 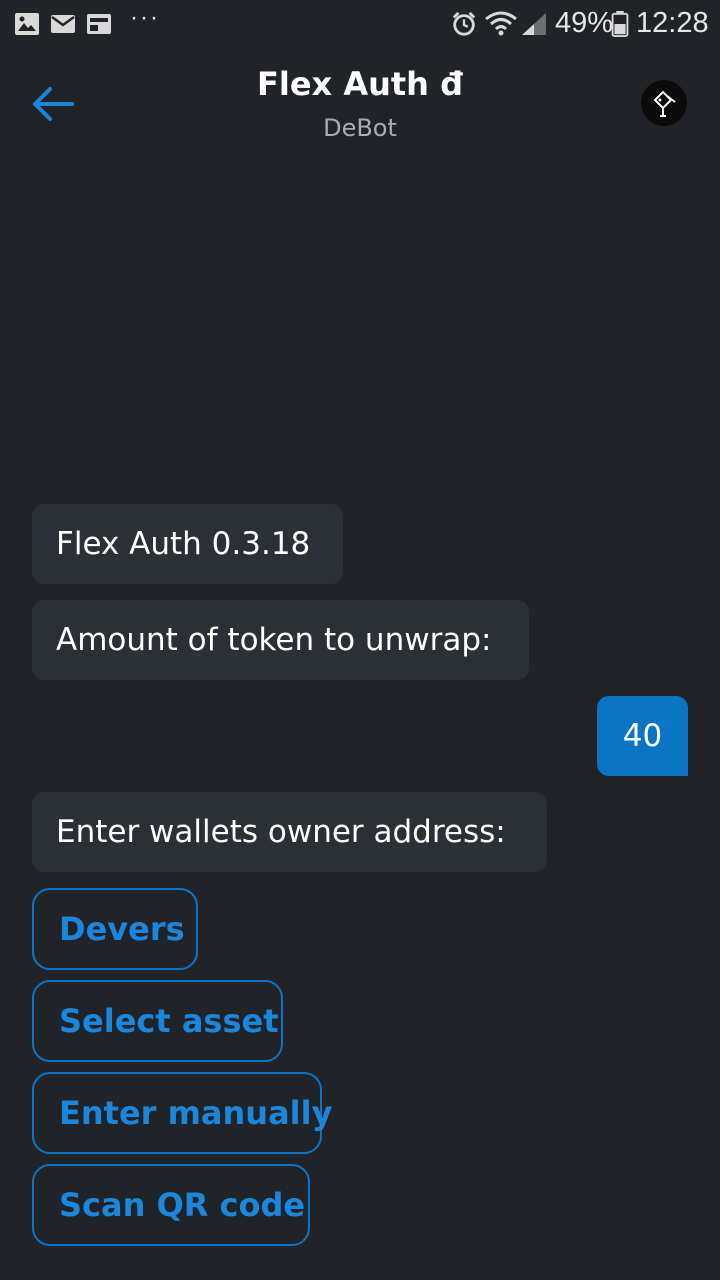 I want to click on bot-message: Enter wallets owner address:, so click(x=289, y=832).